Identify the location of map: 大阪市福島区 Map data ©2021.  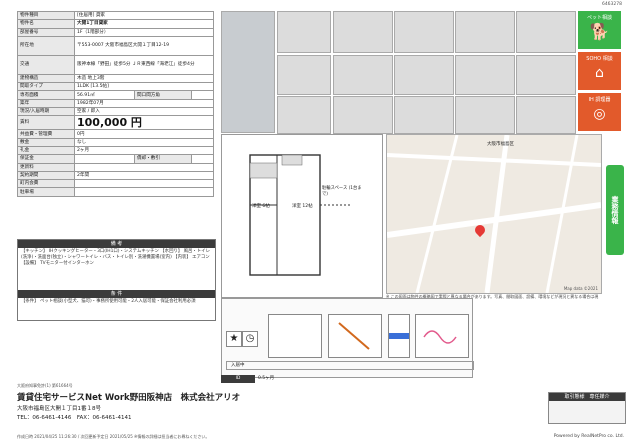
(494, 214).